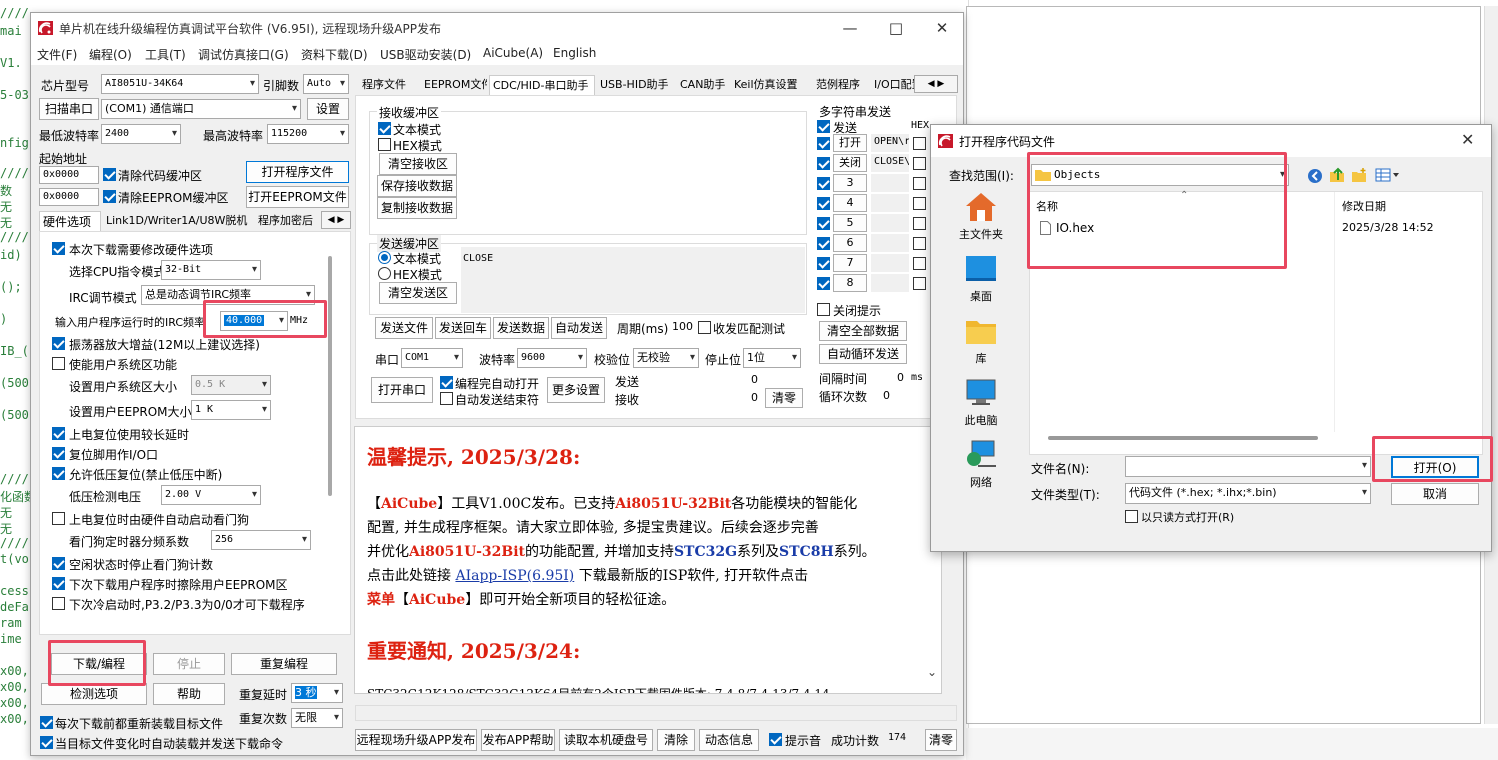 The width and height of the screenshot is (1498, 760). What do you see at coordinates (1337, 175) in the screenshot?
I see `up-folder-icon` at bounding box center [1337, 175].